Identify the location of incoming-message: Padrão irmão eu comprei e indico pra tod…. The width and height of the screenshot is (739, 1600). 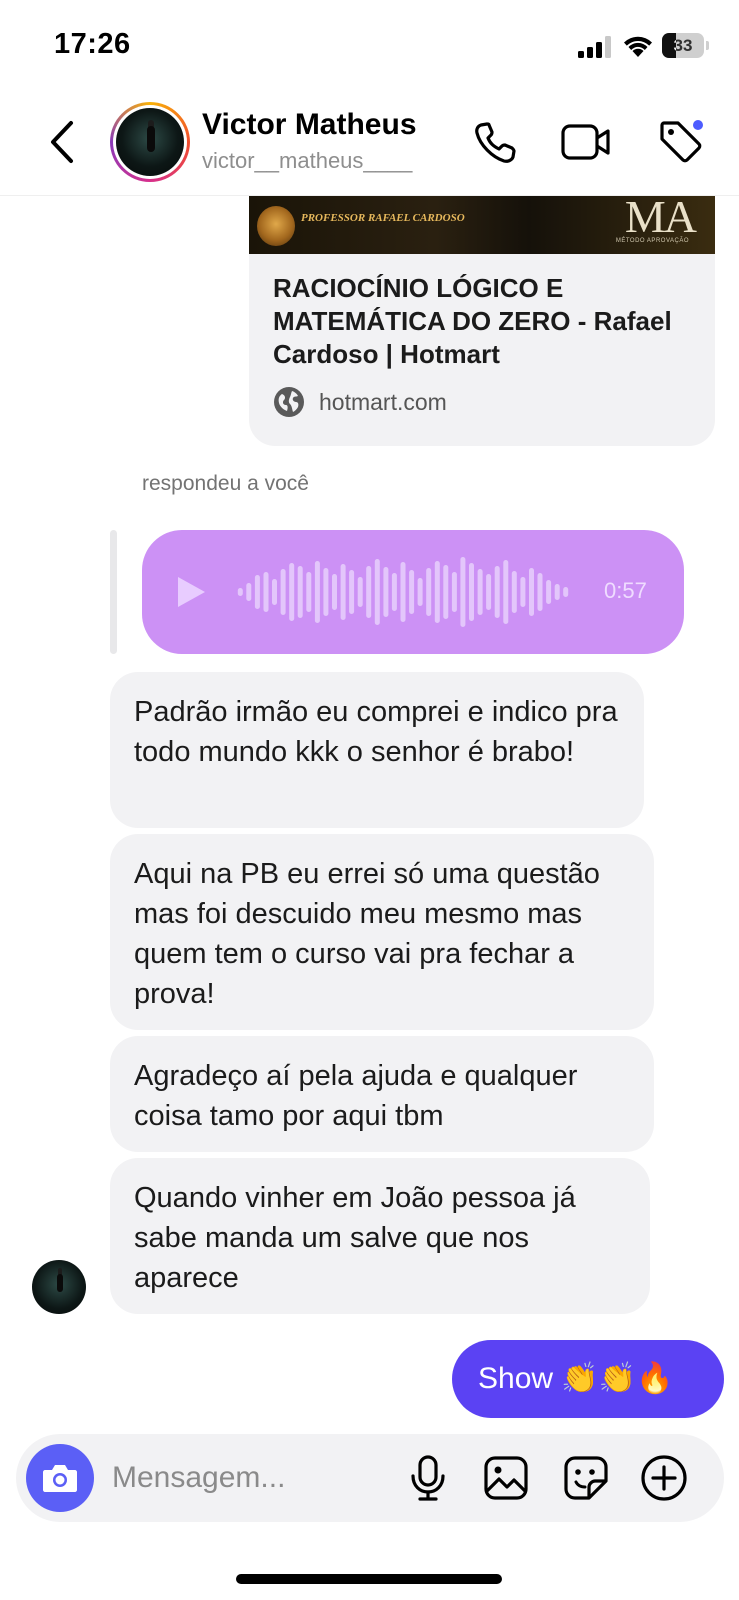
(377, 750).